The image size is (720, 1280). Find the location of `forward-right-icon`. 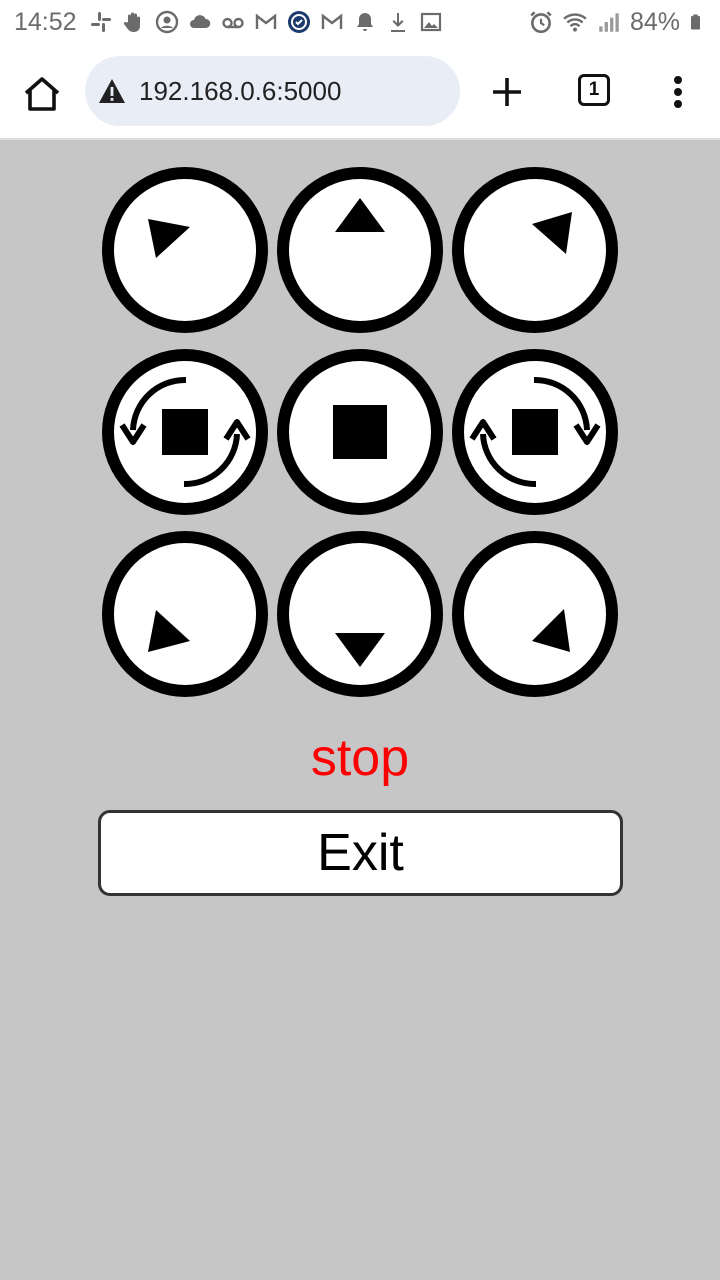

forward-right-icon is located at coordinates (535, 250).